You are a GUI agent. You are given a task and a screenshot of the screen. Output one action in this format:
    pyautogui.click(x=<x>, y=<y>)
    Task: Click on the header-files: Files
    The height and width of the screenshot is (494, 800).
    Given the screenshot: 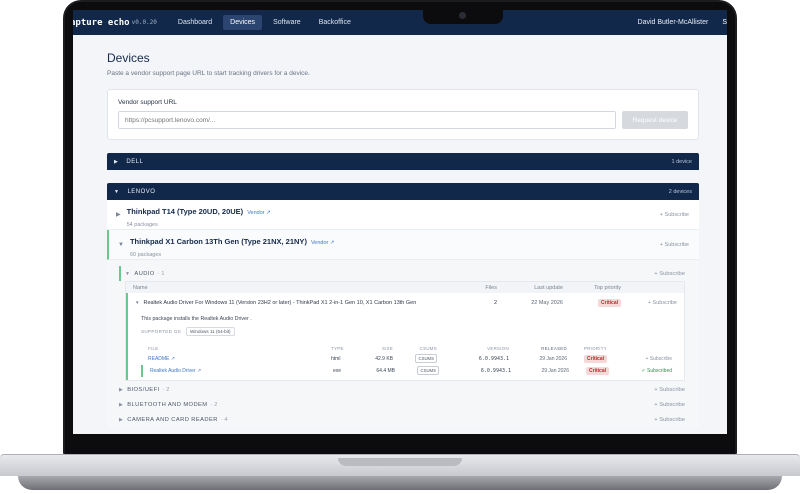 What is the action you would take?
    pyautogui.click(x=482, y=288)
    